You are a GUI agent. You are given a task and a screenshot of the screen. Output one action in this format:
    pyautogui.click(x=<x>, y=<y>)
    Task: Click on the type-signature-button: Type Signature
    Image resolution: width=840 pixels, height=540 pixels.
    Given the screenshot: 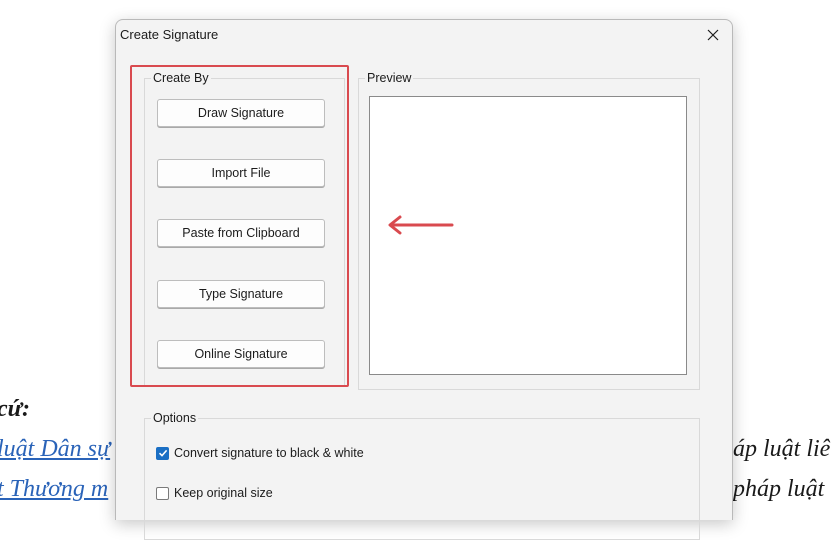 What is the action you would take?
    pyautogui.click(x=241, y=294)
    